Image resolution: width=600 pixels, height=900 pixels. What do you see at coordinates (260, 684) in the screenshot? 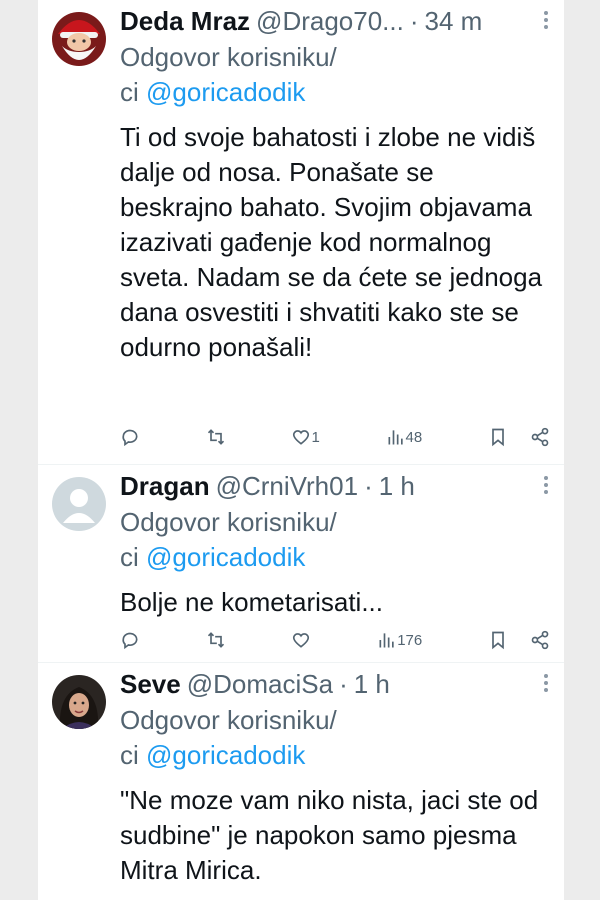
I see `author-handle: @DomaciSa` at bounding box center [260, 684].